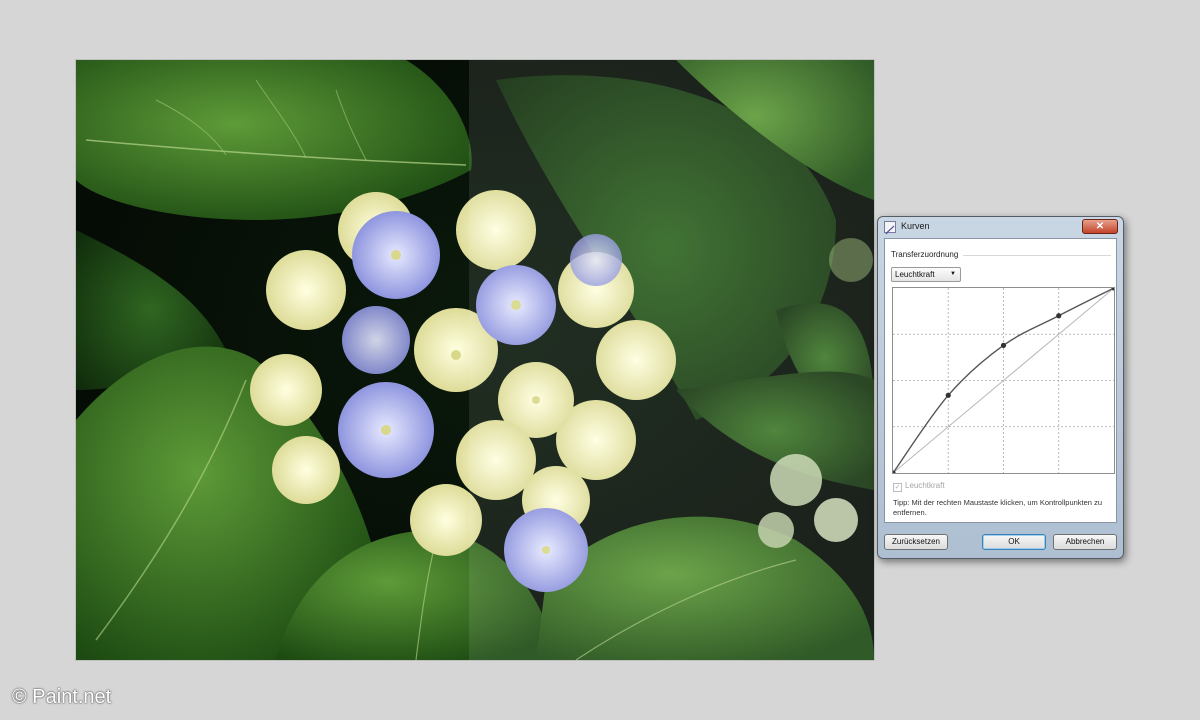  Describe the element at coordinates (62, 697) in the screenshot. I see `watermark-copyright: © Paint.net` at that location.